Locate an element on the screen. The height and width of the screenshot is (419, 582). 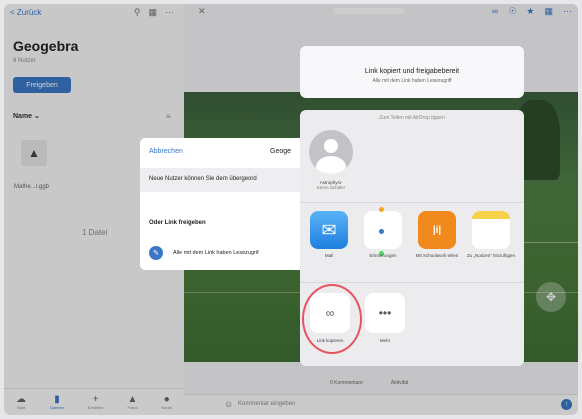
share-link-heading: Oder Link freigeben is located at coordinates (177, 223).